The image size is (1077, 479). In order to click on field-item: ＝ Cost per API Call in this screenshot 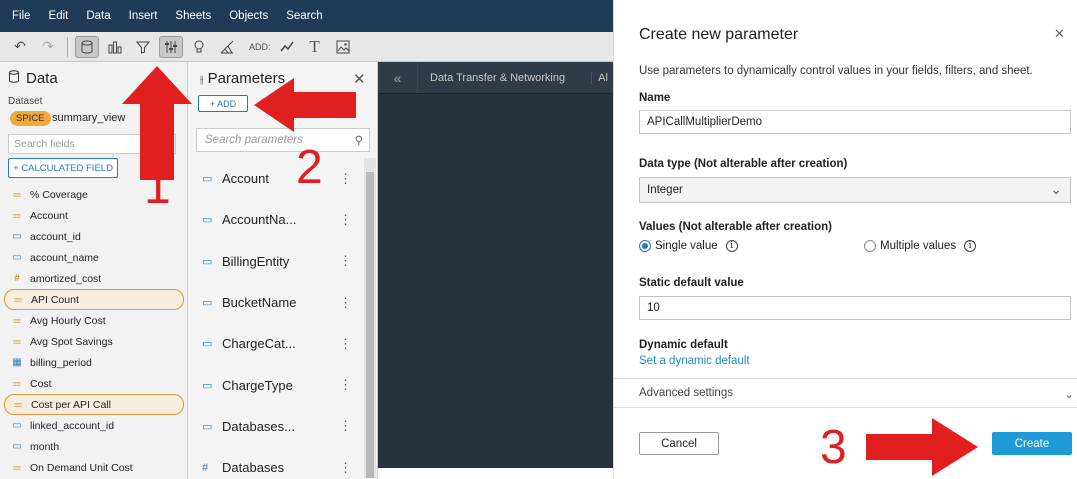, I will do `click(94, 404)`.